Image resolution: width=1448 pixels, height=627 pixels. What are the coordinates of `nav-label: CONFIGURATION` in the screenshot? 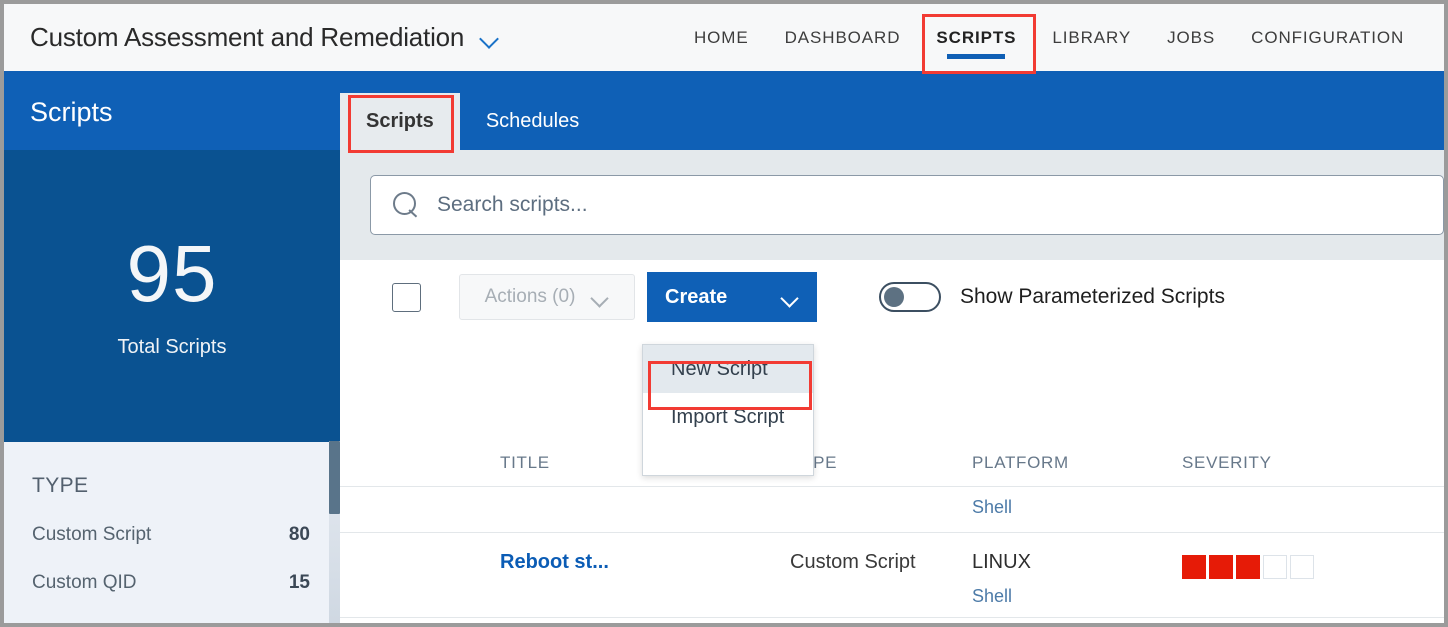 It's located at (1328, 37).